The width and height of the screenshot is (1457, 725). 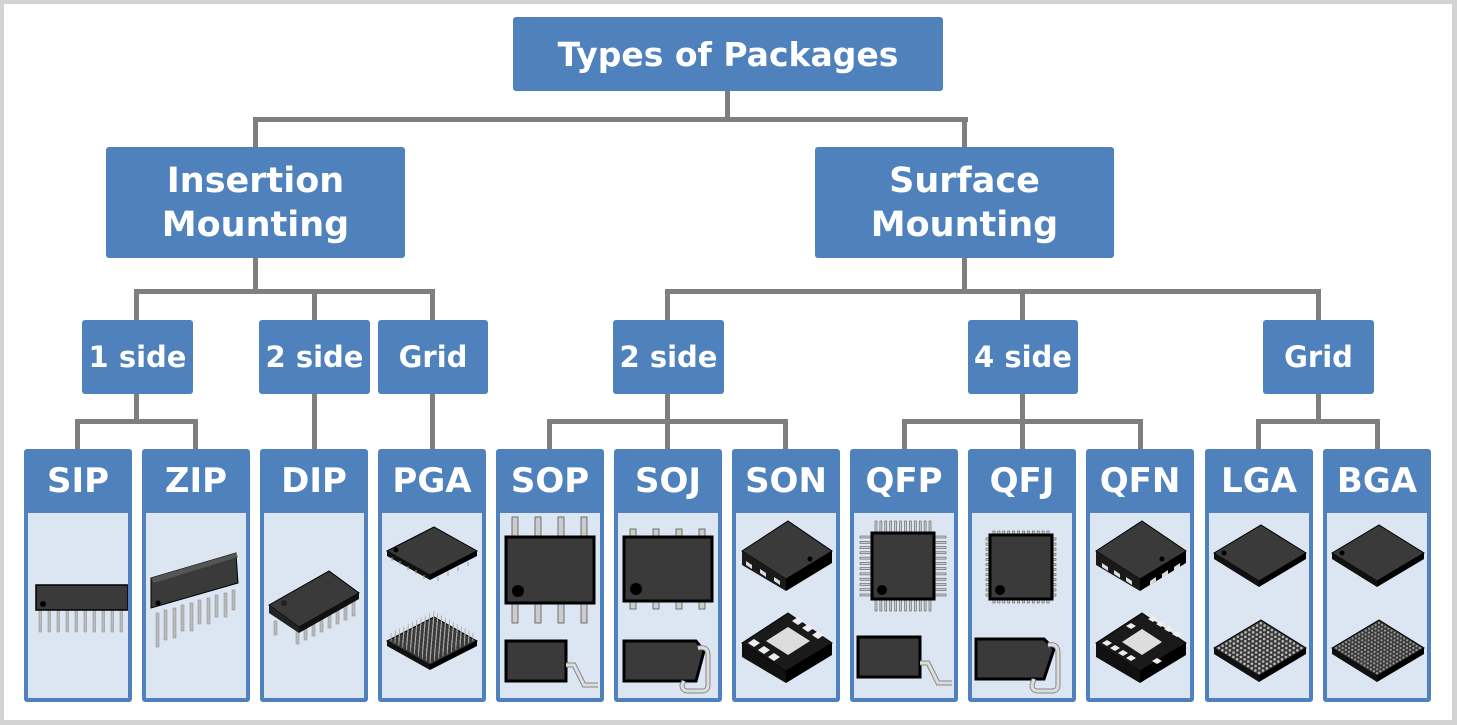 I want to click on root-node: Types of Packages, so click(x=728, y=54).